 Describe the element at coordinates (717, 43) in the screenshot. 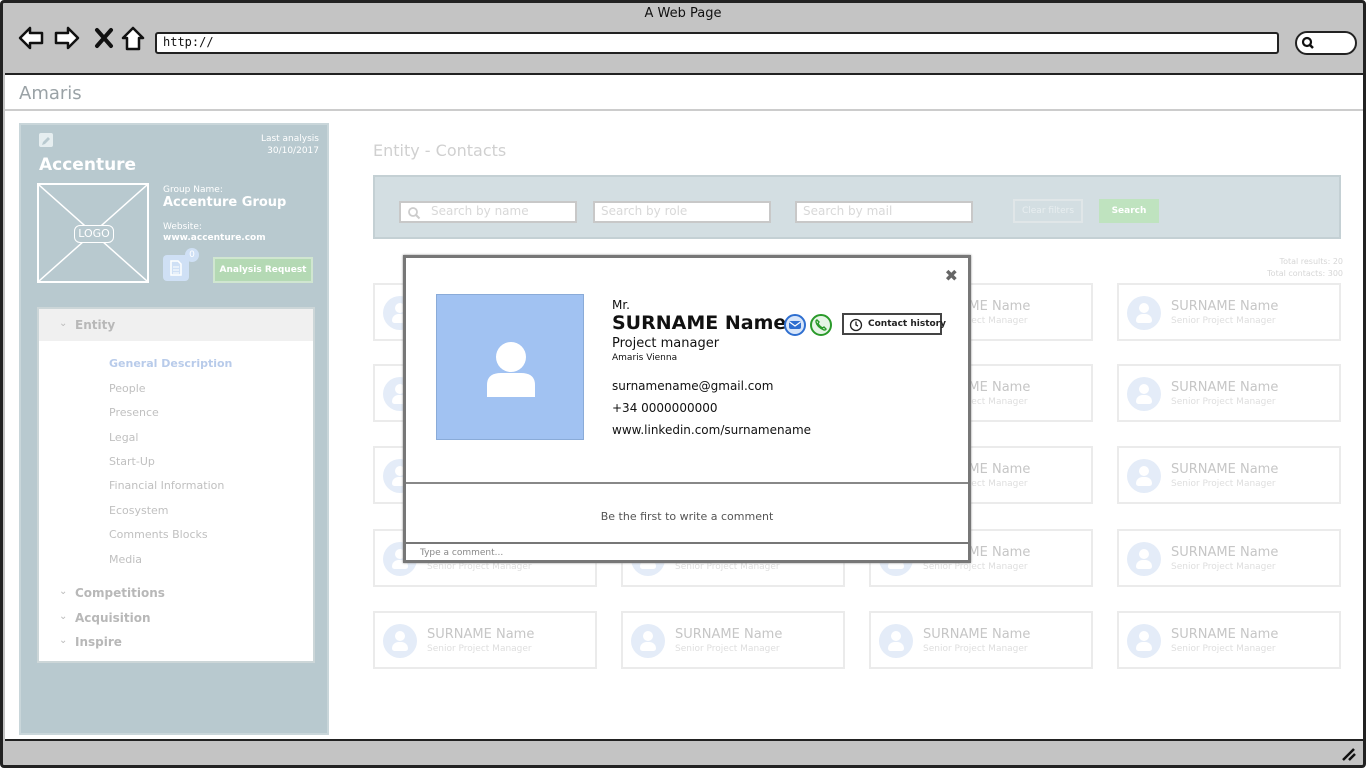

I see `url-bar: http://` at that location.